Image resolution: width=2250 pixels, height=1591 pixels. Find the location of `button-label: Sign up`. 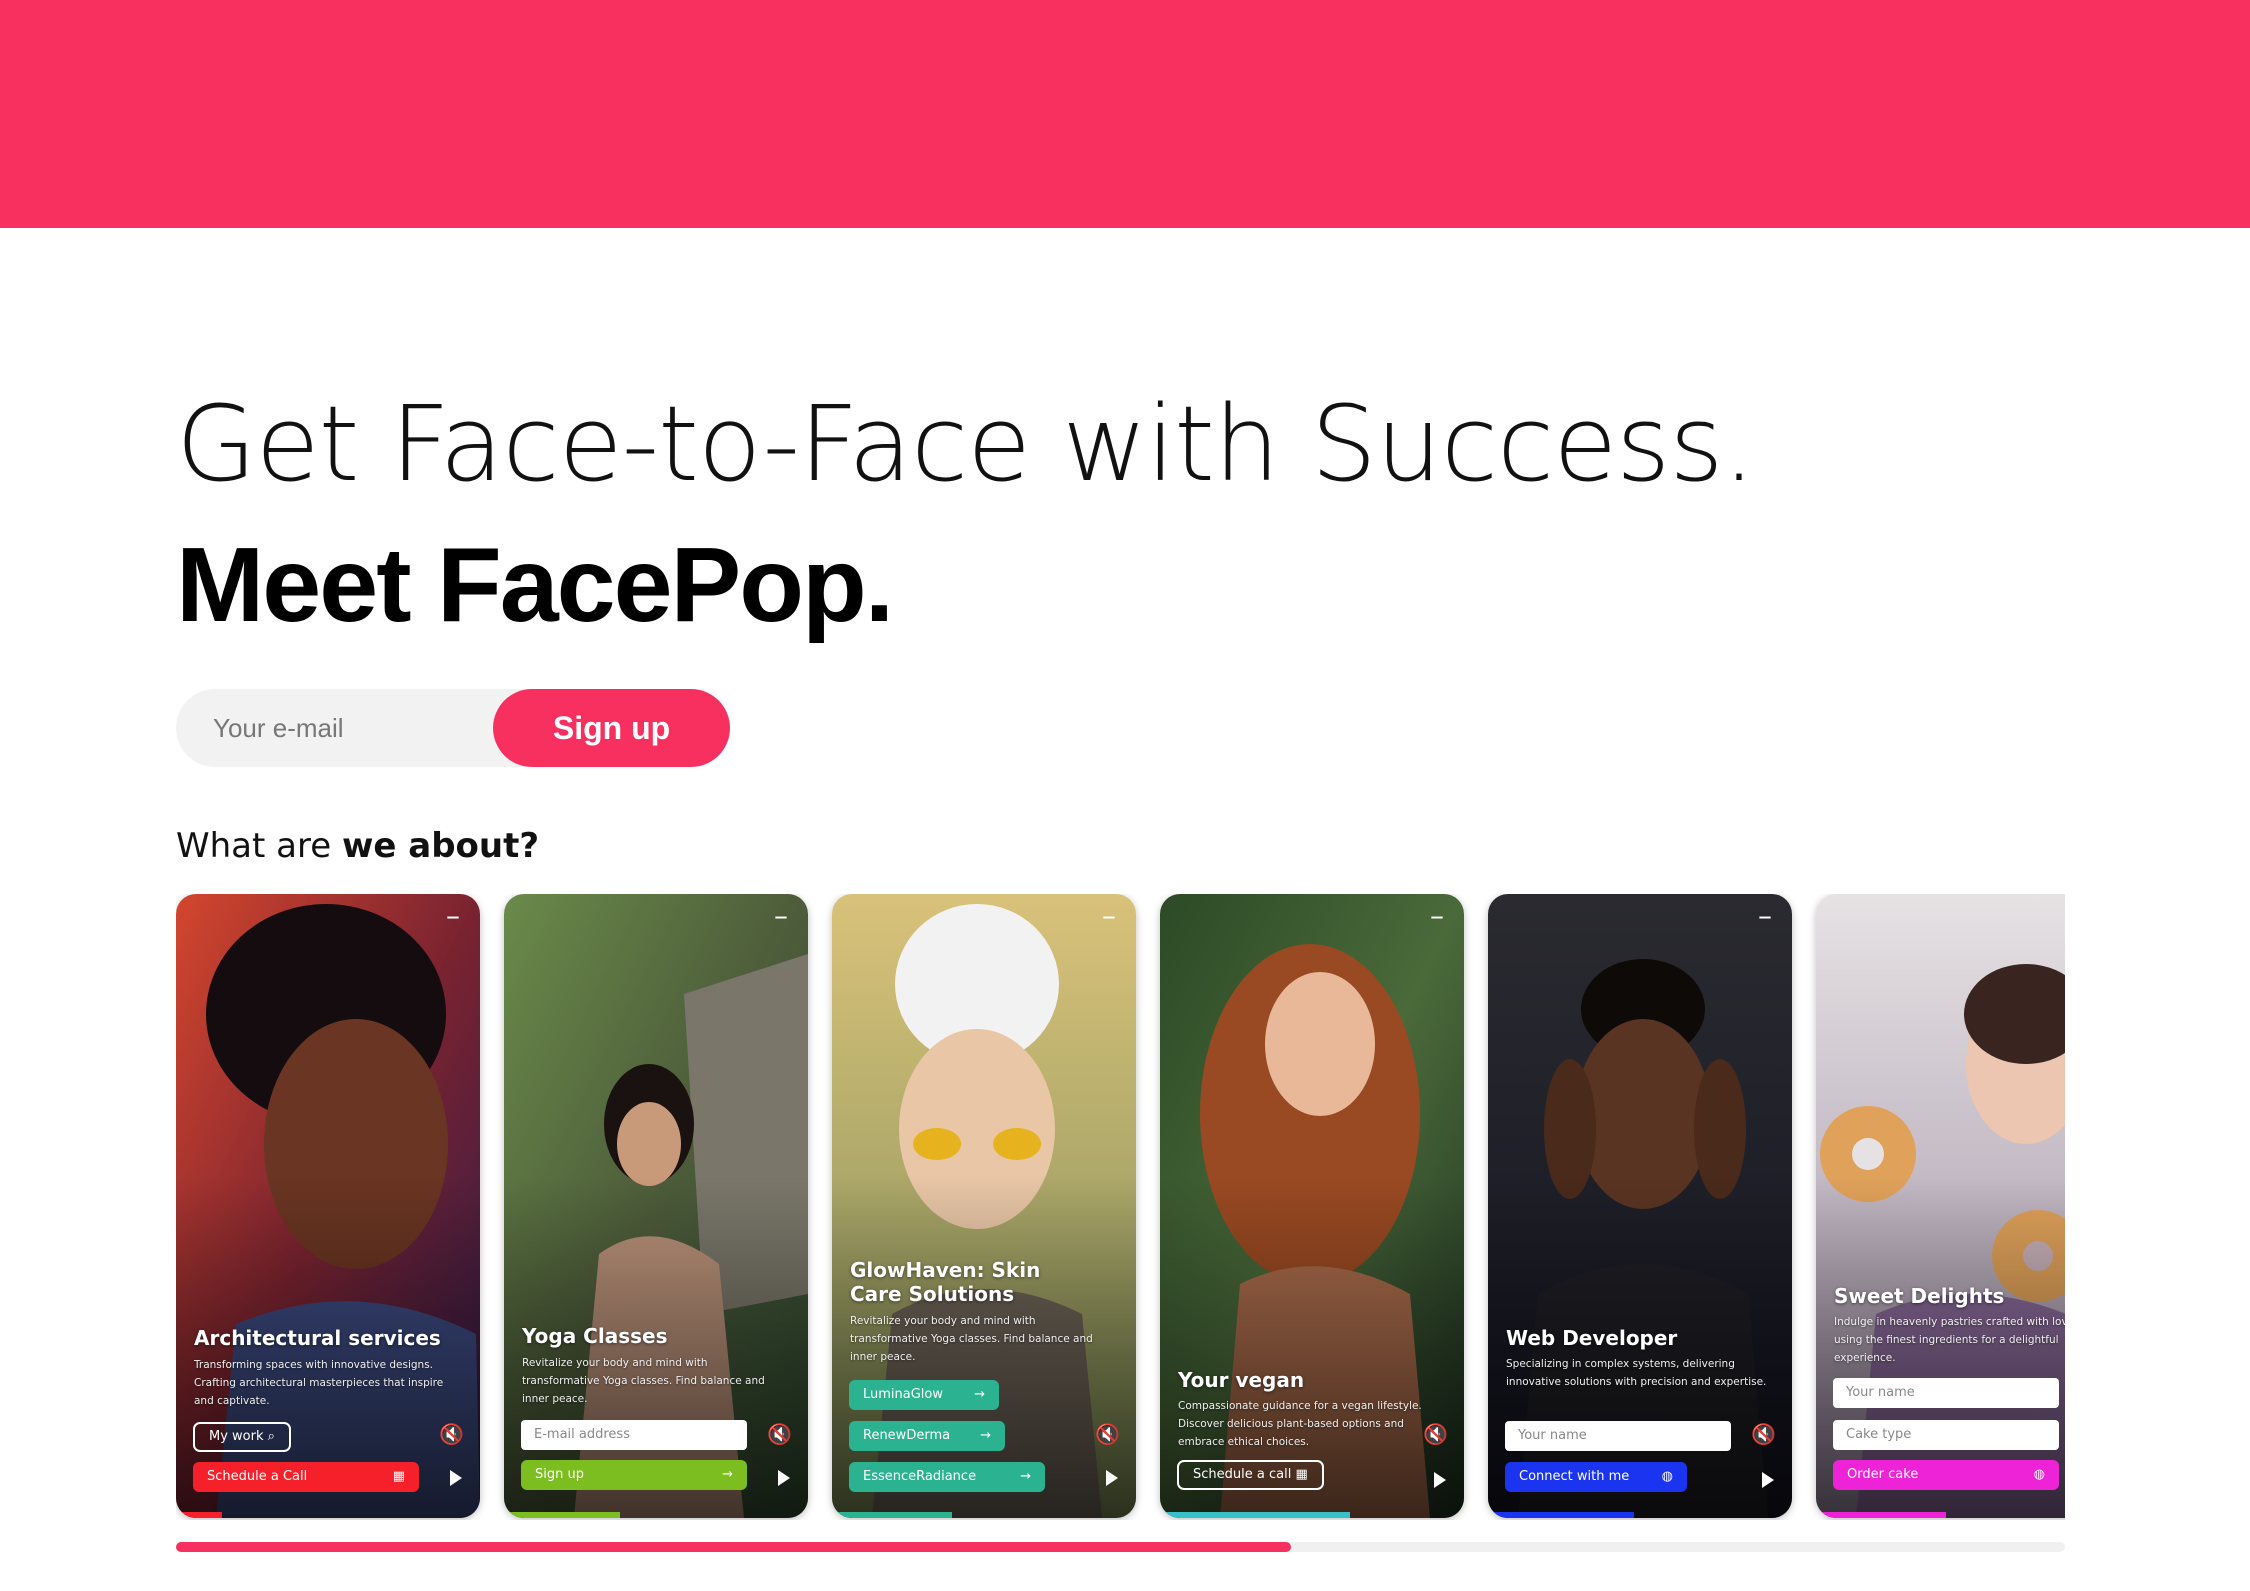

button-label: Sign up is located at coordinates (559, 1474).